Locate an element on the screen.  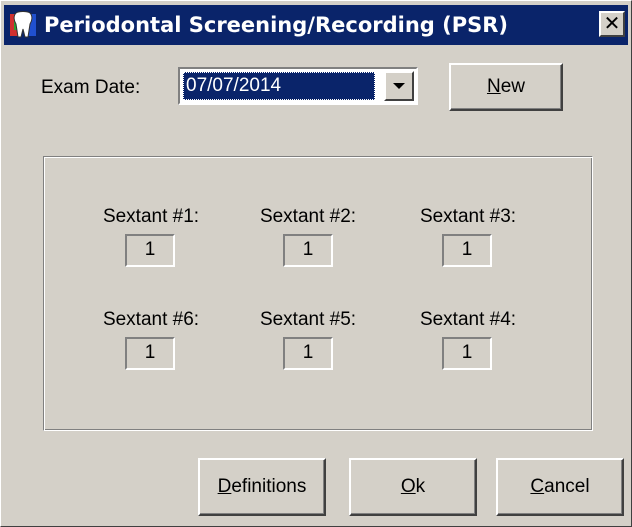
exam-date-dropdown: 07/07/2014 is located at coordinates (298, 86).